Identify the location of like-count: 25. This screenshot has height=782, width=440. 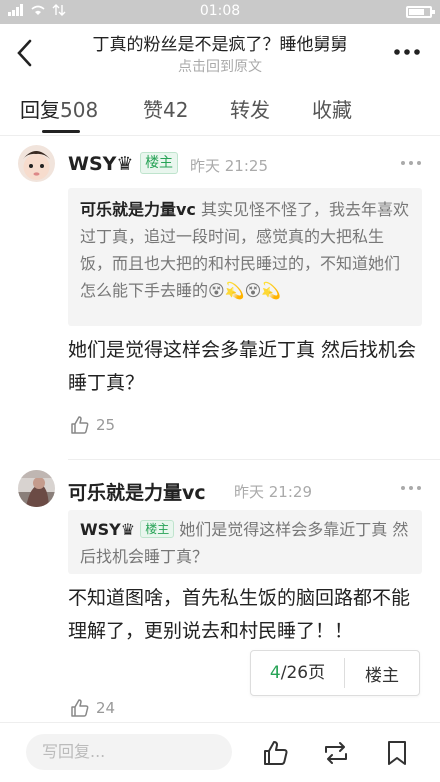
(106, 425).